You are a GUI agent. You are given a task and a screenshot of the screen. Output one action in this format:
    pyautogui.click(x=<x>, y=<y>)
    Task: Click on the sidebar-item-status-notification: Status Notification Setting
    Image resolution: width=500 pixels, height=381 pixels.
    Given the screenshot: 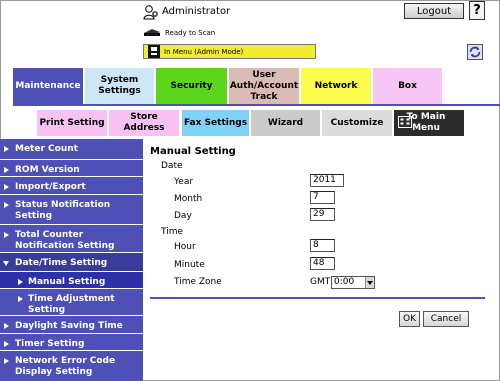 What is the action you would take?
    pyautogui.click(x=71, y=210)
    